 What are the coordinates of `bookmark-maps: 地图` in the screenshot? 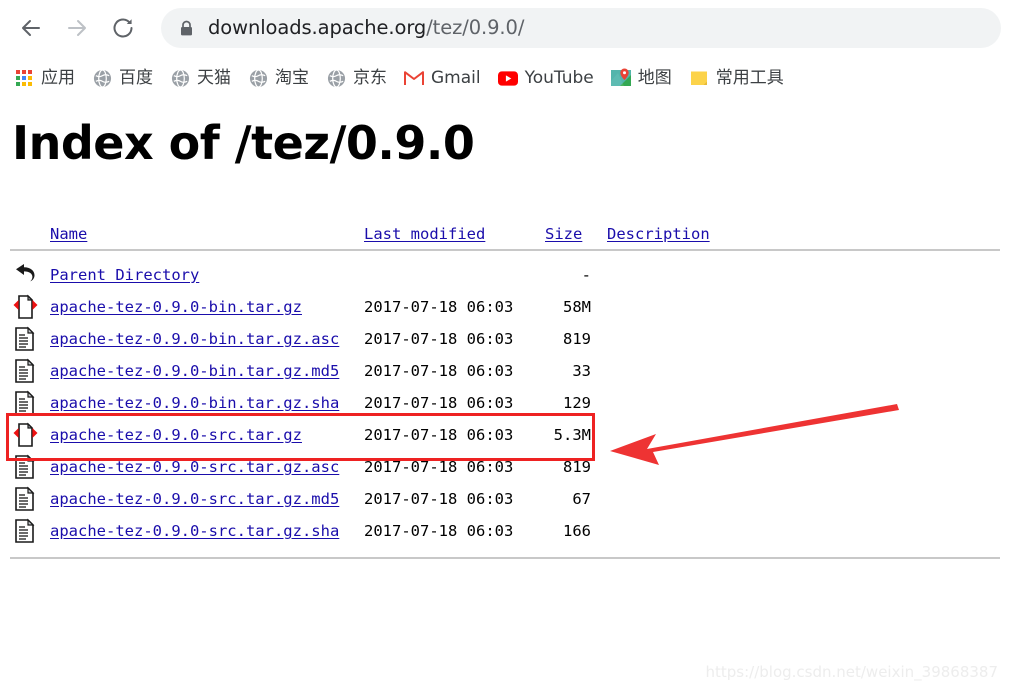 It's located at (641, 78).